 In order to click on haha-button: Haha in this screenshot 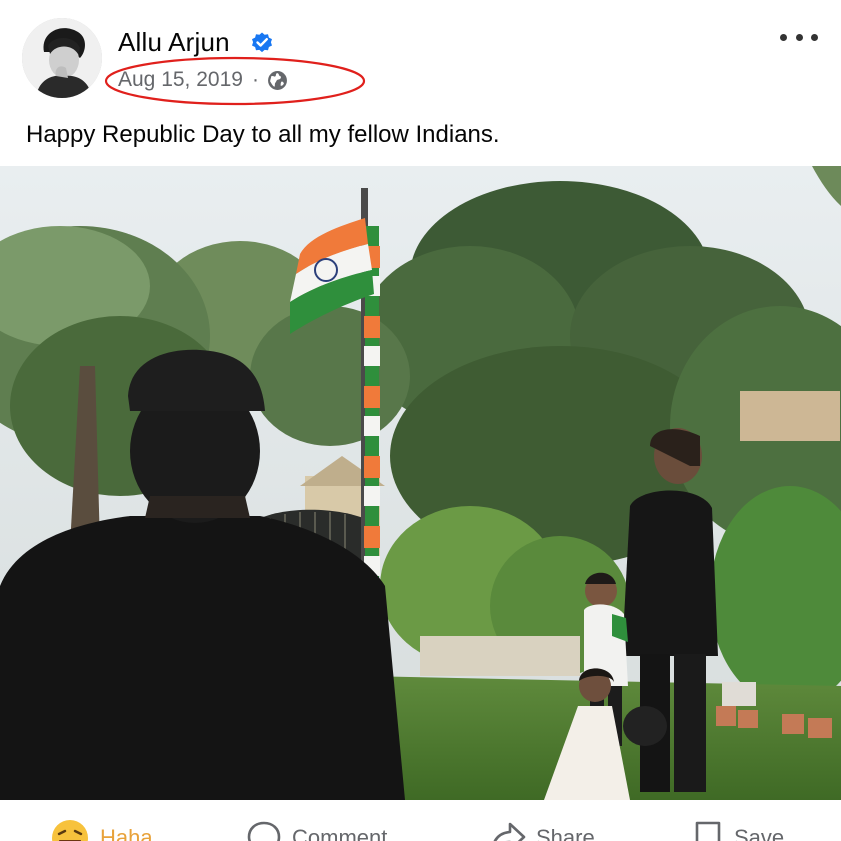, I will do `click(101, 829)`.